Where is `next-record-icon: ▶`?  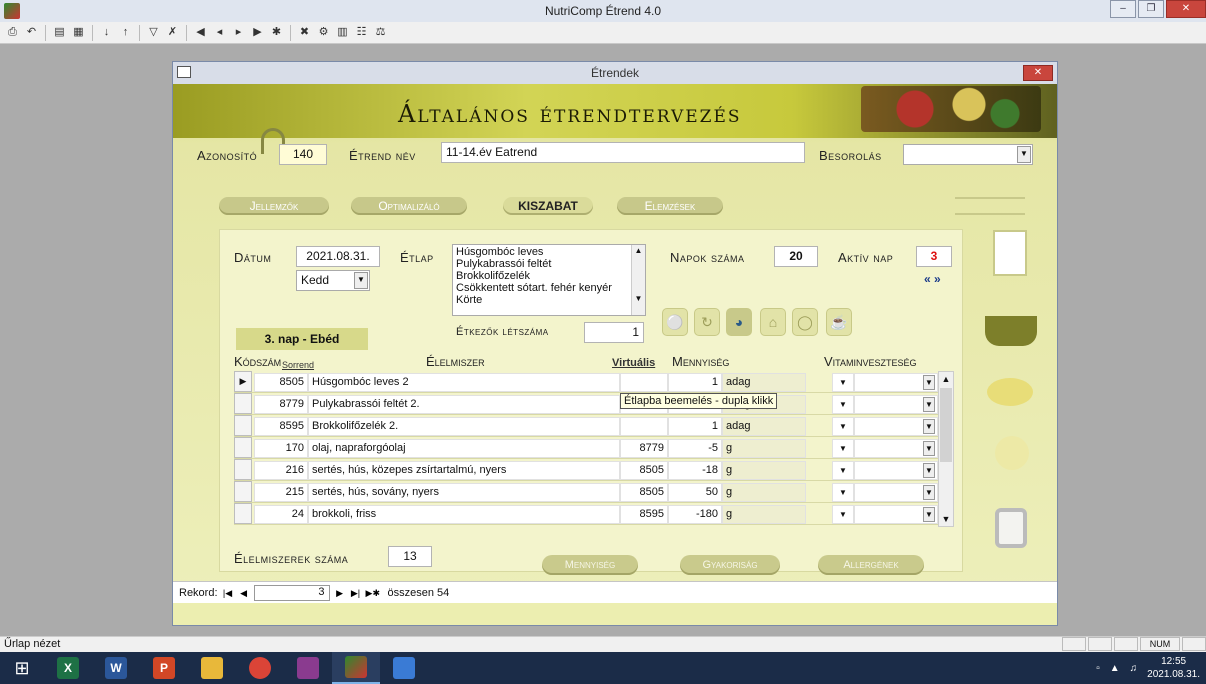
next-record-icon: ▶ is located at coordinates (340, 593).